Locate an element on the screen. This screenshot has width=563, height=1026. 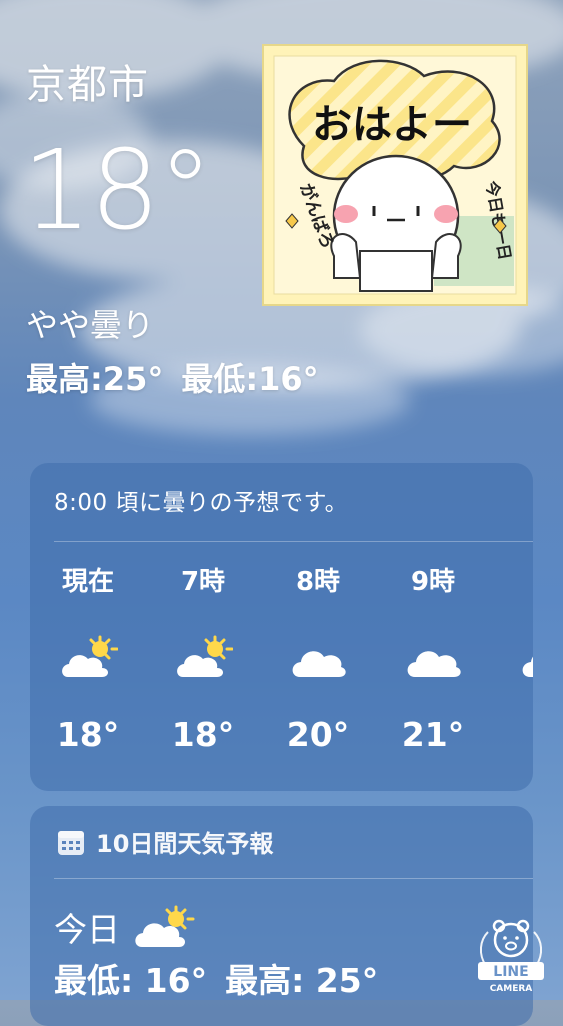
forecast-high: 最高: 25° is located at coordinates (302, 980).